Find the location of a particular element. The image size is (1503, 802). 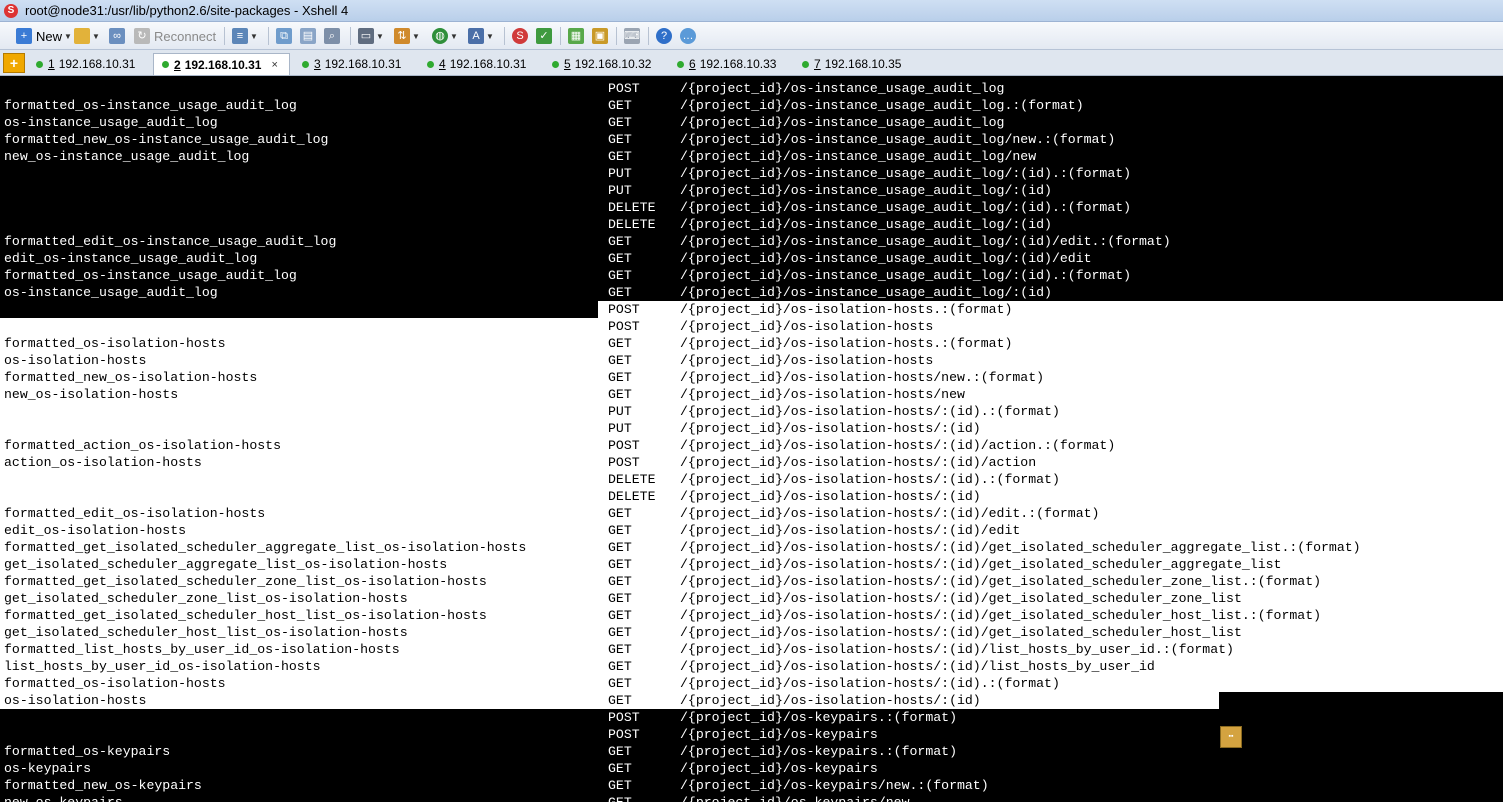

encoding-button: ◍ ▼ is located at coordinates (445, 36).